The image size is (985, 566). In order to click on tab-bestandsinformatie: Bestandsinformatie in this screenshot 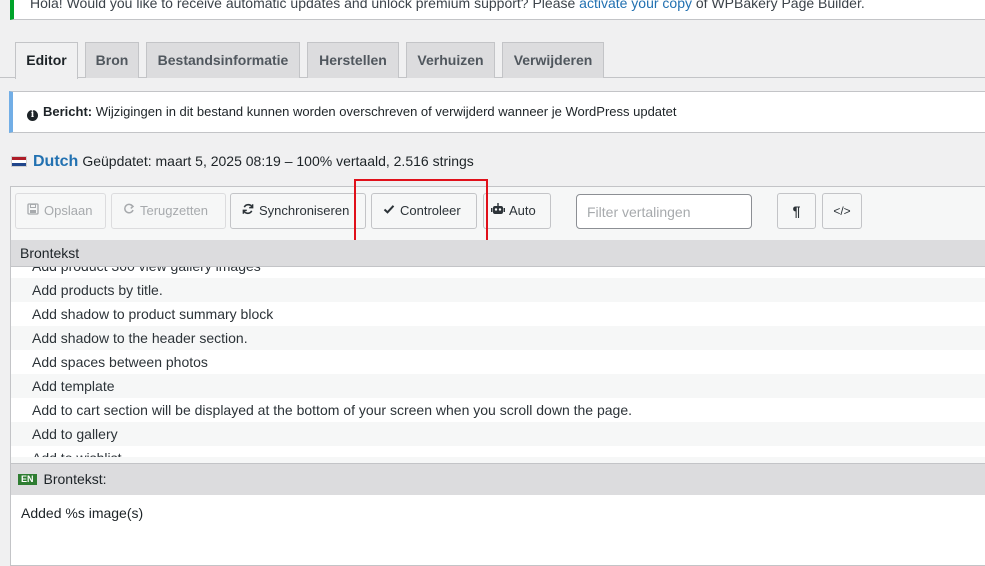, I will do `click(223, 60)`.